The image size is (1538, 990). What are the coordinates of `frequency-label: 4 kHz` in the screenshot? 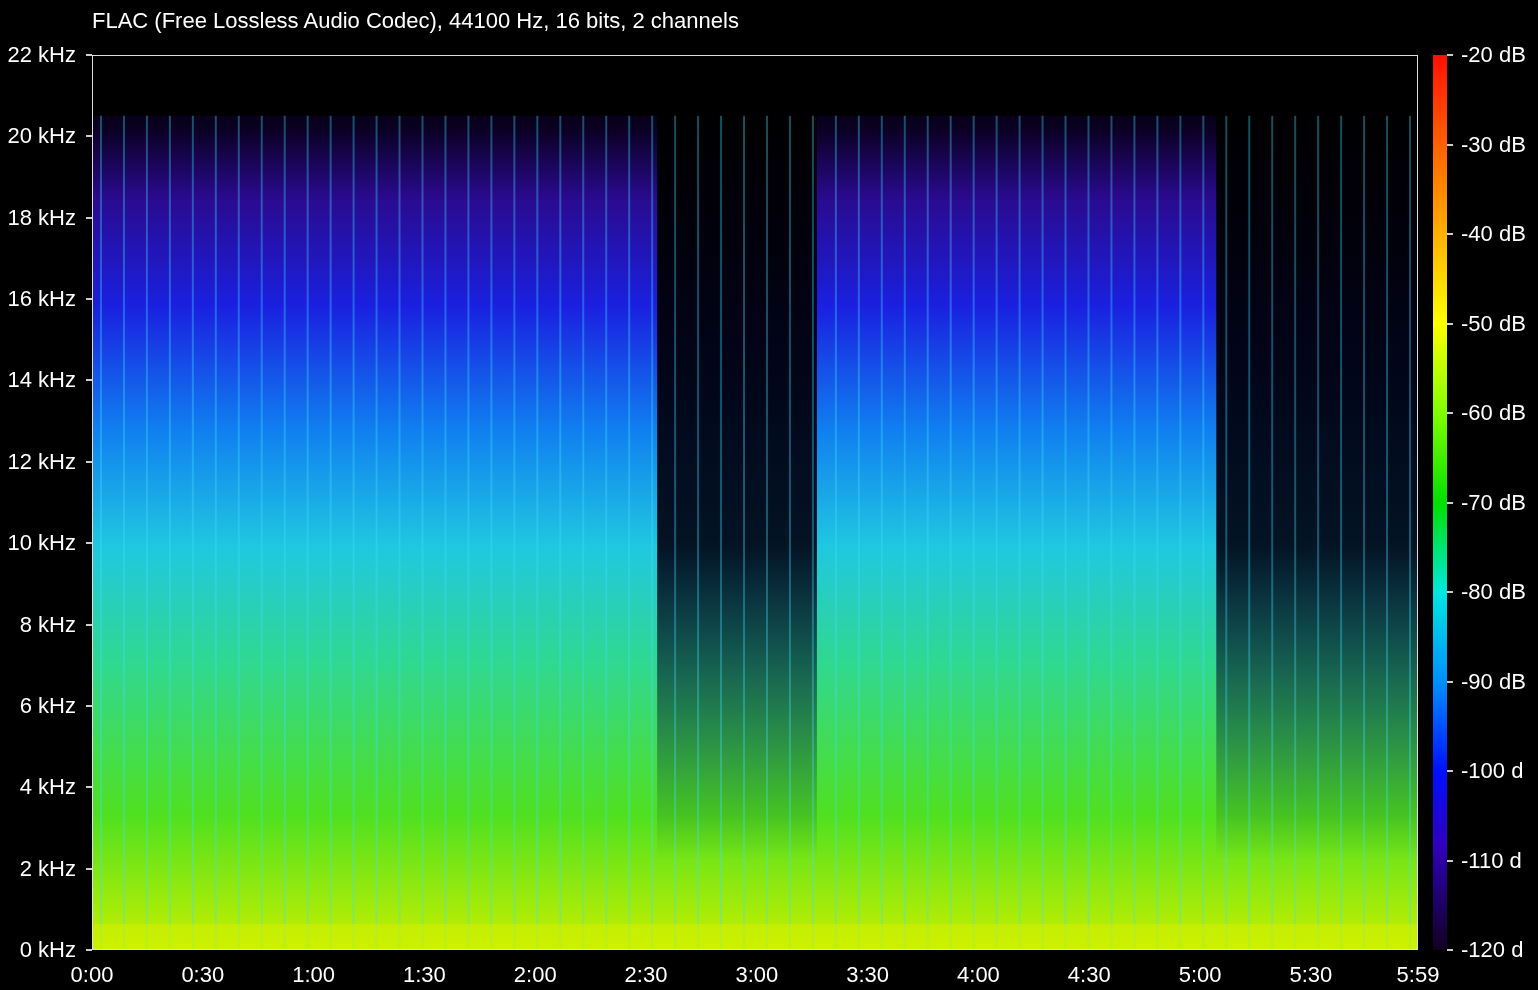 It's located at (47, 787).